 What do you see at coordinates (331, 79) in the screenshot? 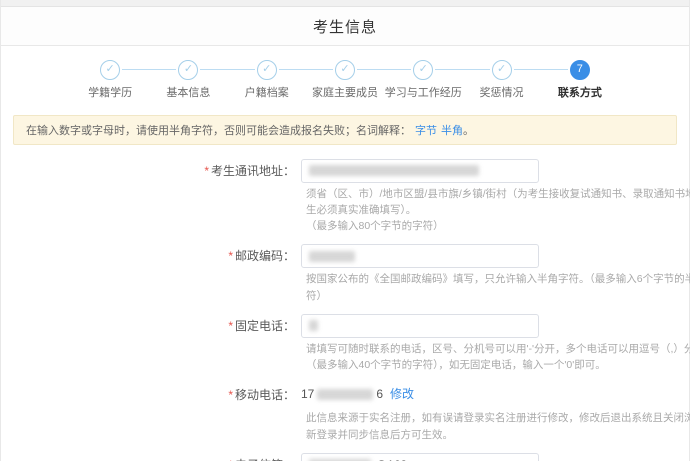
I see `step-jiating-chengyuan: ✓ 家庭主要成员` at bounding box center [331, 79].